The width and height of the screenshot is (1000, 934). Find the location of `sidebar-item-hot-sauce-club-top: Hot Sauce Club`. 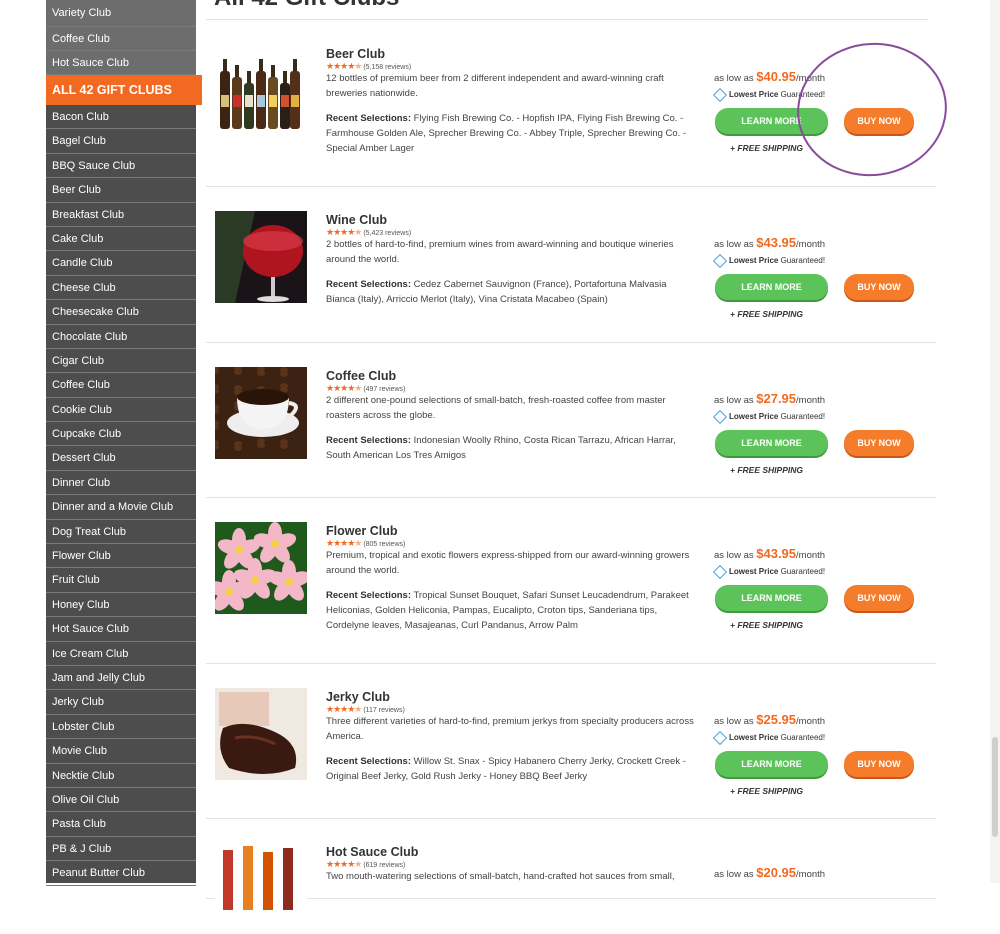

sidebar-item-hot-sauce-club-top: Hot Sauce Club is located at coordinates (121, 63).